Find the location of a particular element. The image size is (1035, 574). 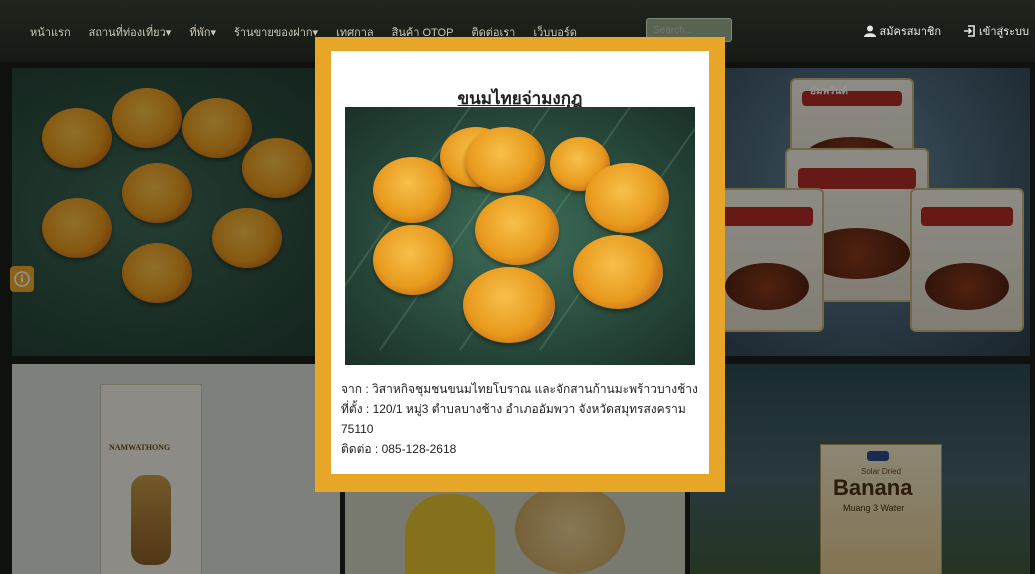

register-link: สมัครสมาชิก is located at coordinates (902, 31).